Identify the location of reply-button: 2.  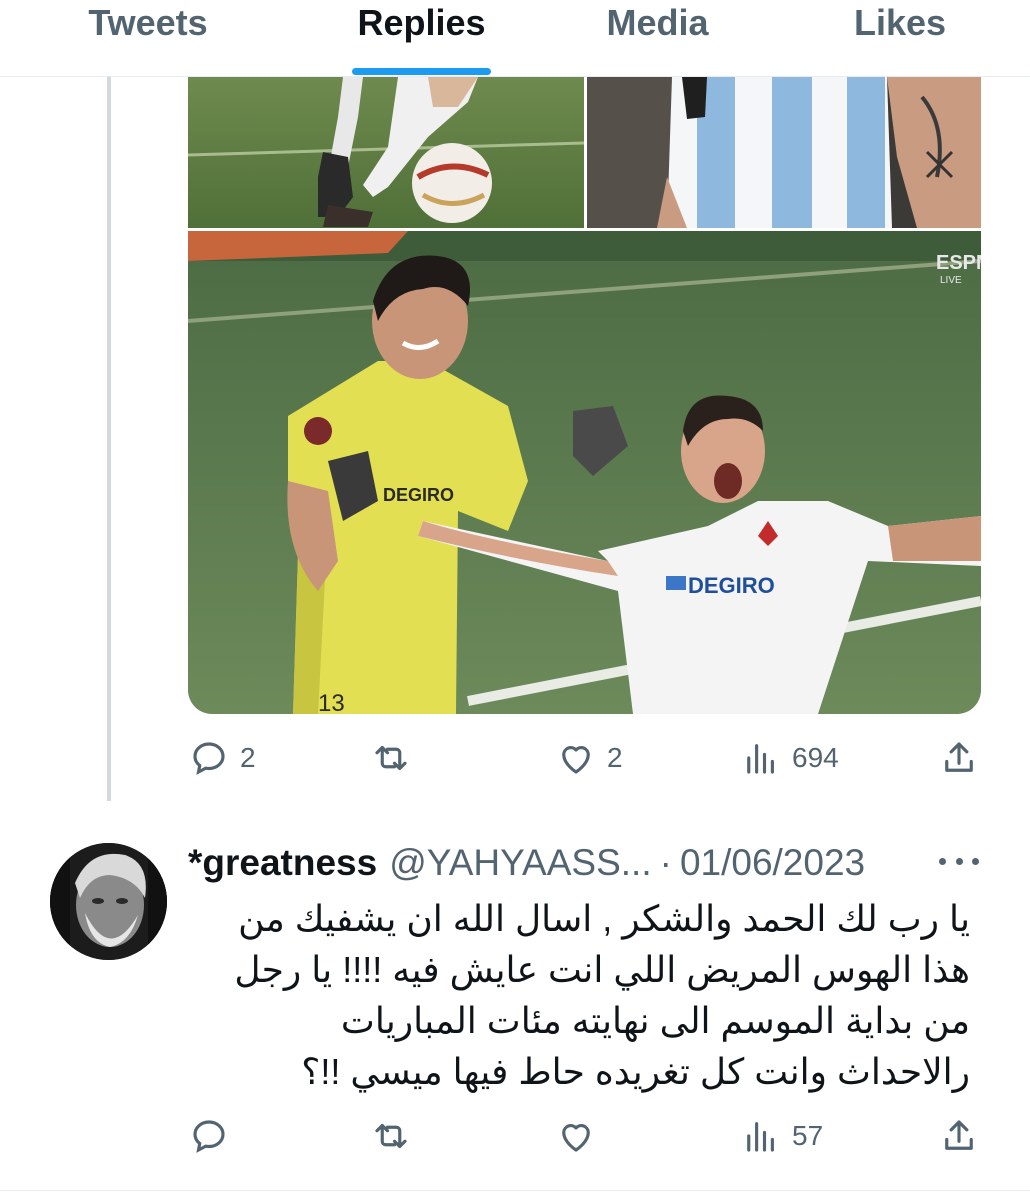
(222, 758).